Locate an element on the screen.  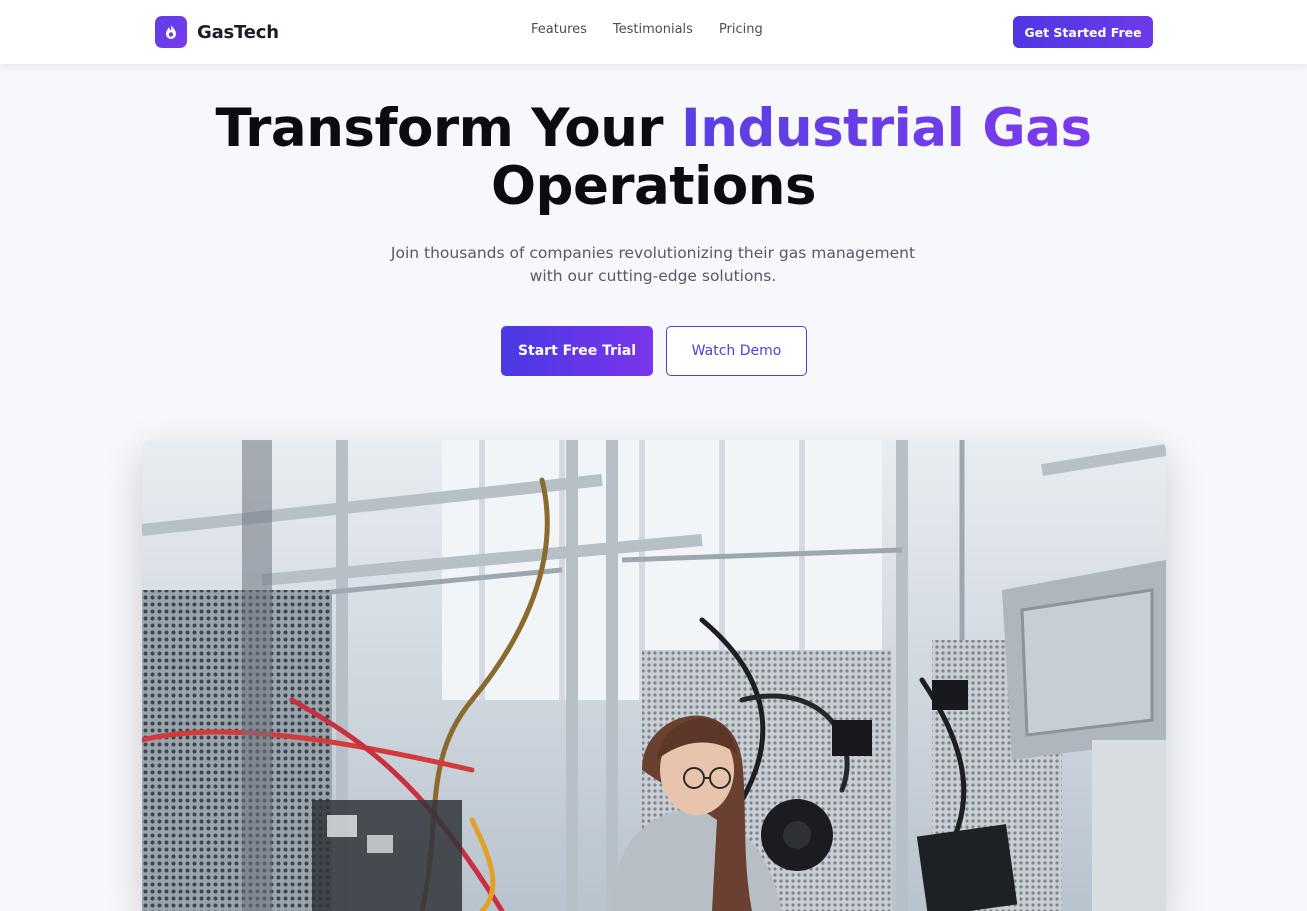
hero-title: Transform Your Industrial Gas Operations is located at coordinates (653, 158).